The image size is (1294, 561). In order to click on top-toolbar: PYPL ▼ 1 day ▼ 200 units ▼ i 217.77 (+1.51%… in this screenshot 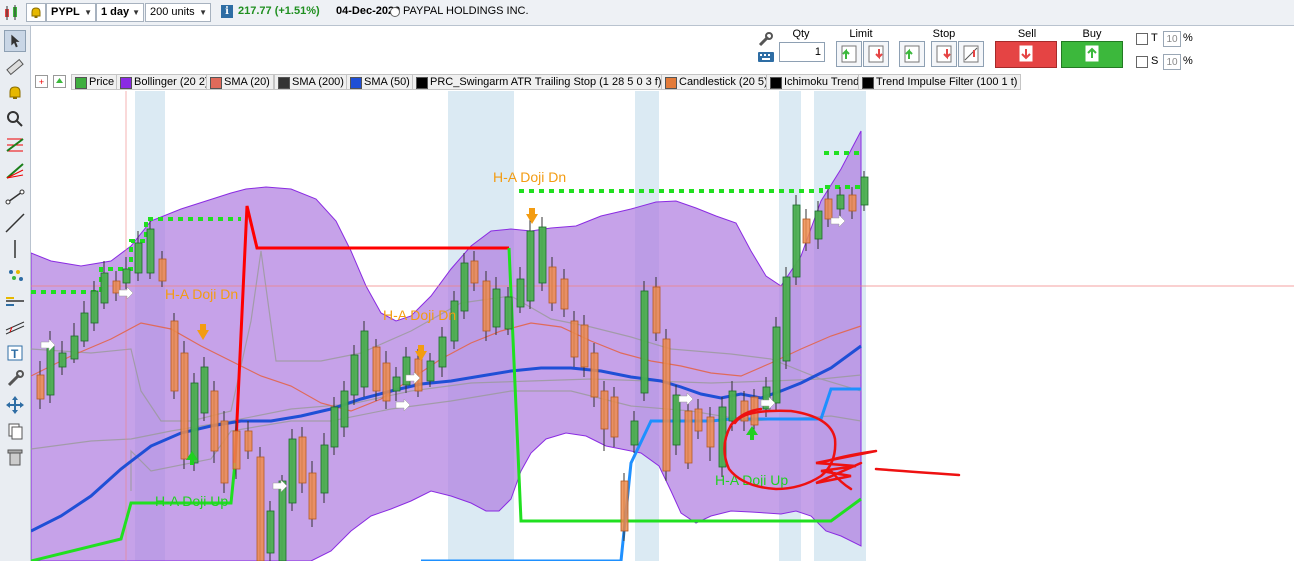, I will do `click(647, 13)`.